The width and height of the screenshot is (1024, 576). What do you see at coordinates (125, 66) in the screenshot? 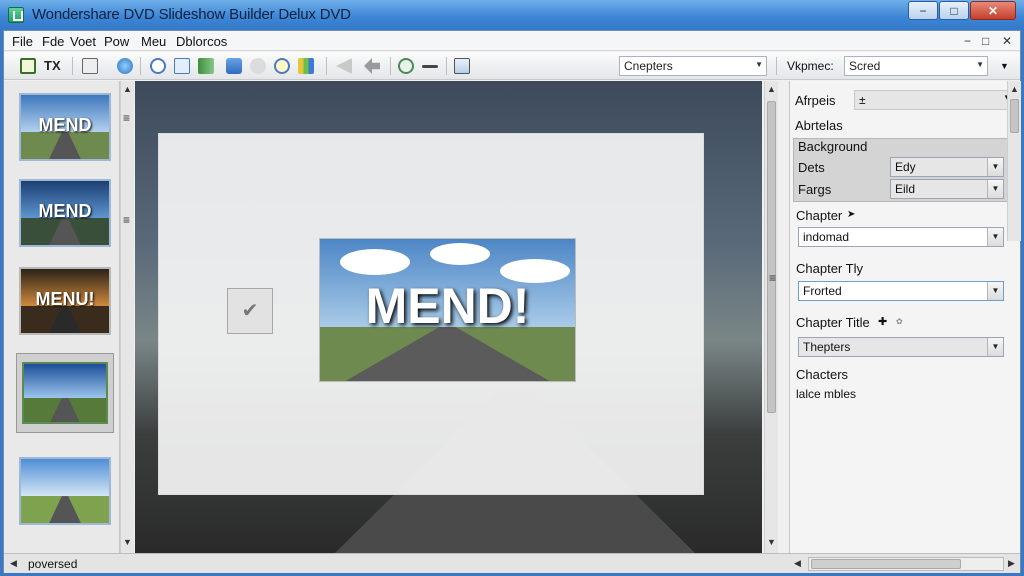
I see `globe-icon` at bounding box center [125, 66].